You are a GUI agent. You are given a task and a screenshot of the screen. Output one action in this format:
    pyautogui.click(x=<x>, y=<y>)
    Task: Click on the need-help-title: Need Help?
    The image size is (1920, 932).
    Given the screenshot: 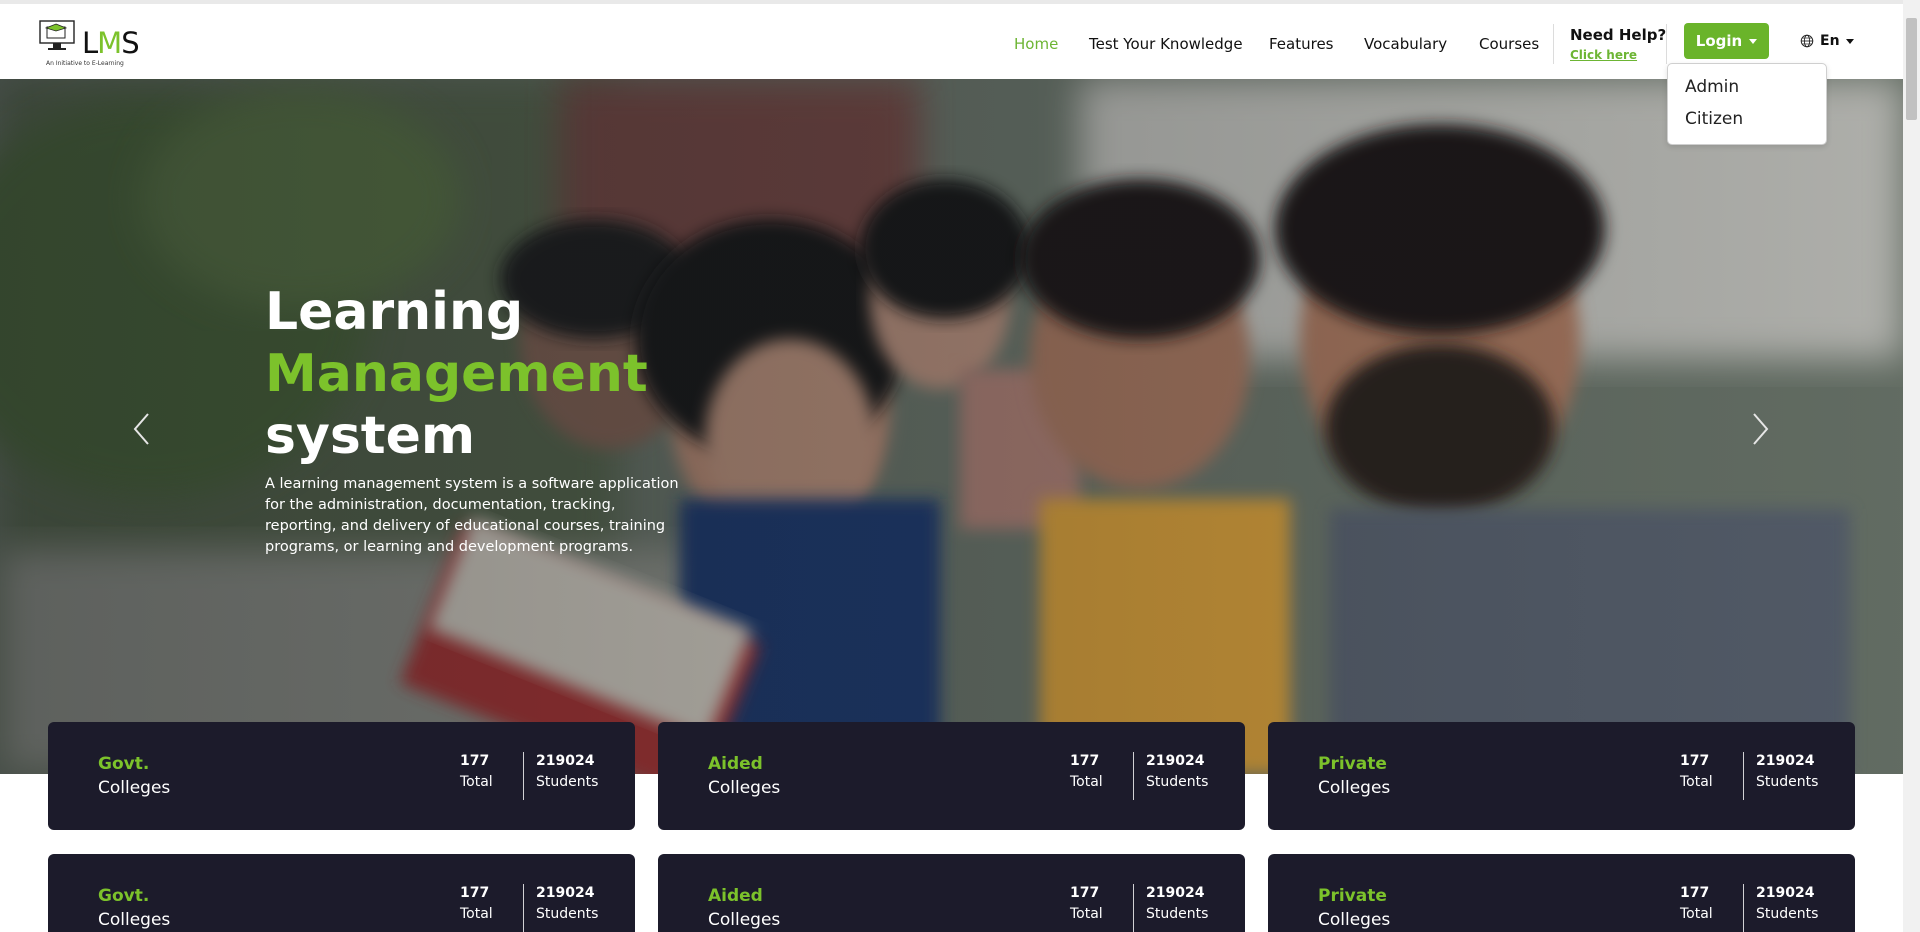 What is the action you would take?
    pyautogui.click(x=1618, y=35)
    